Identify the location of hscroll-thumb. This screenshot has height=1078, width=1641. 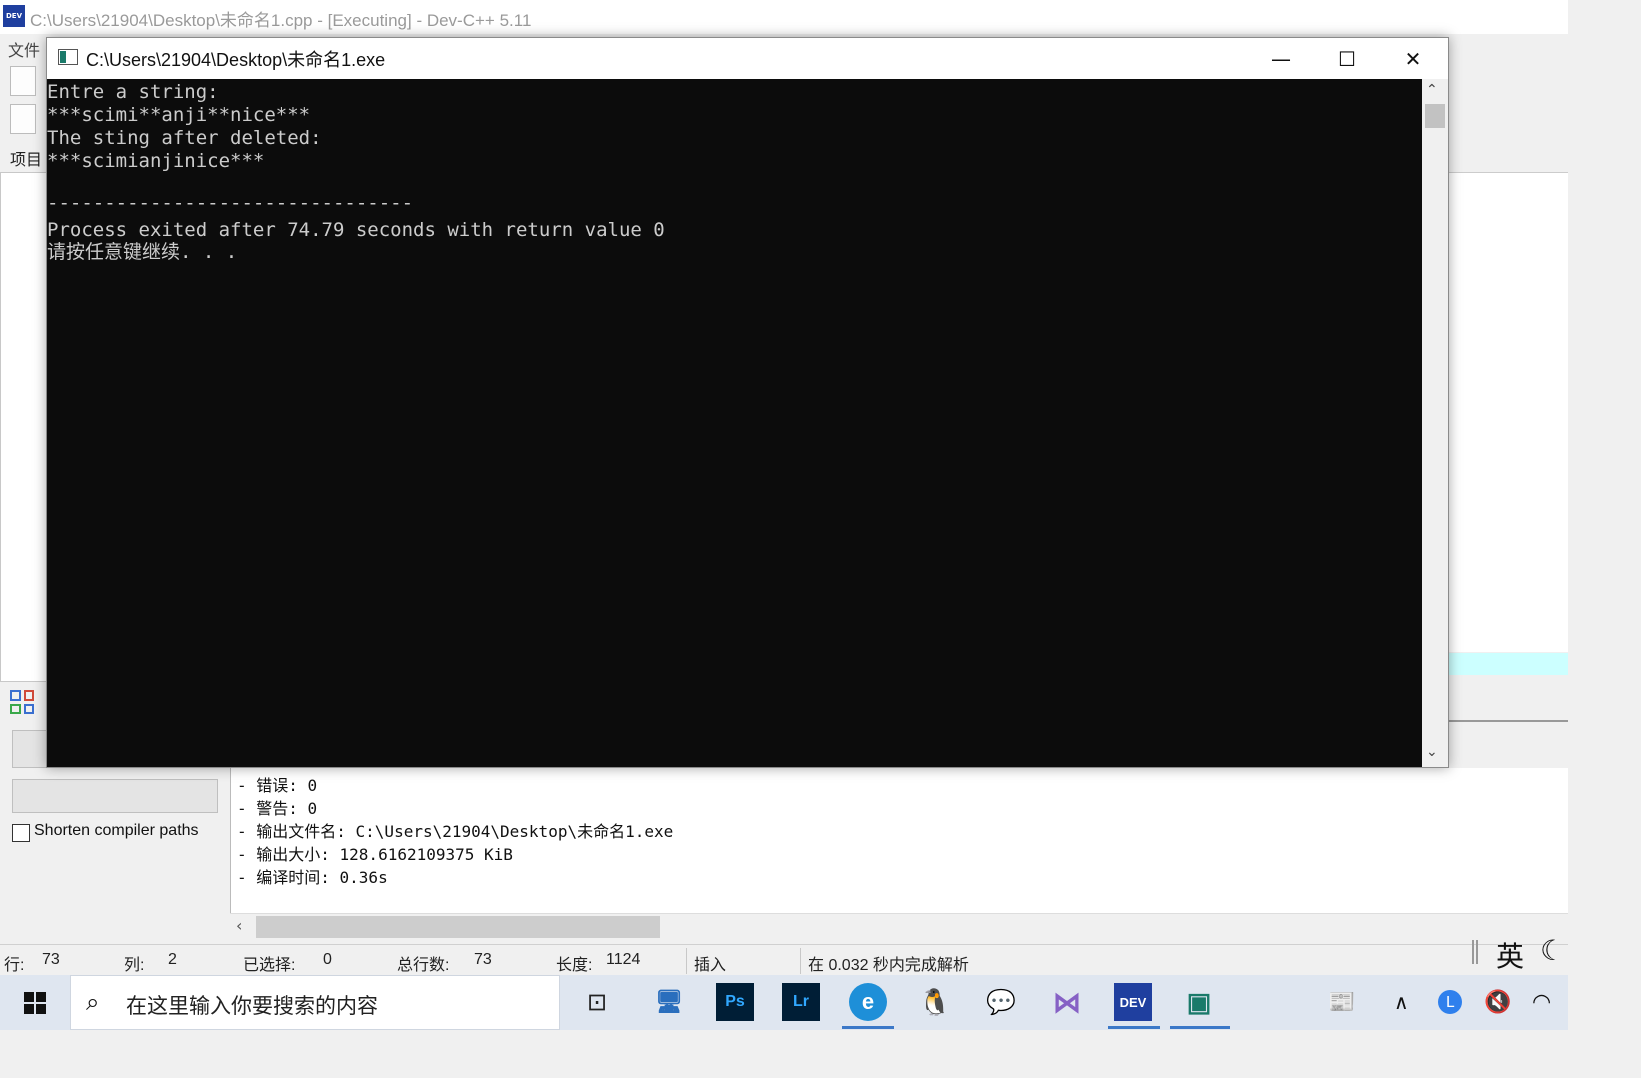
(458, 927).